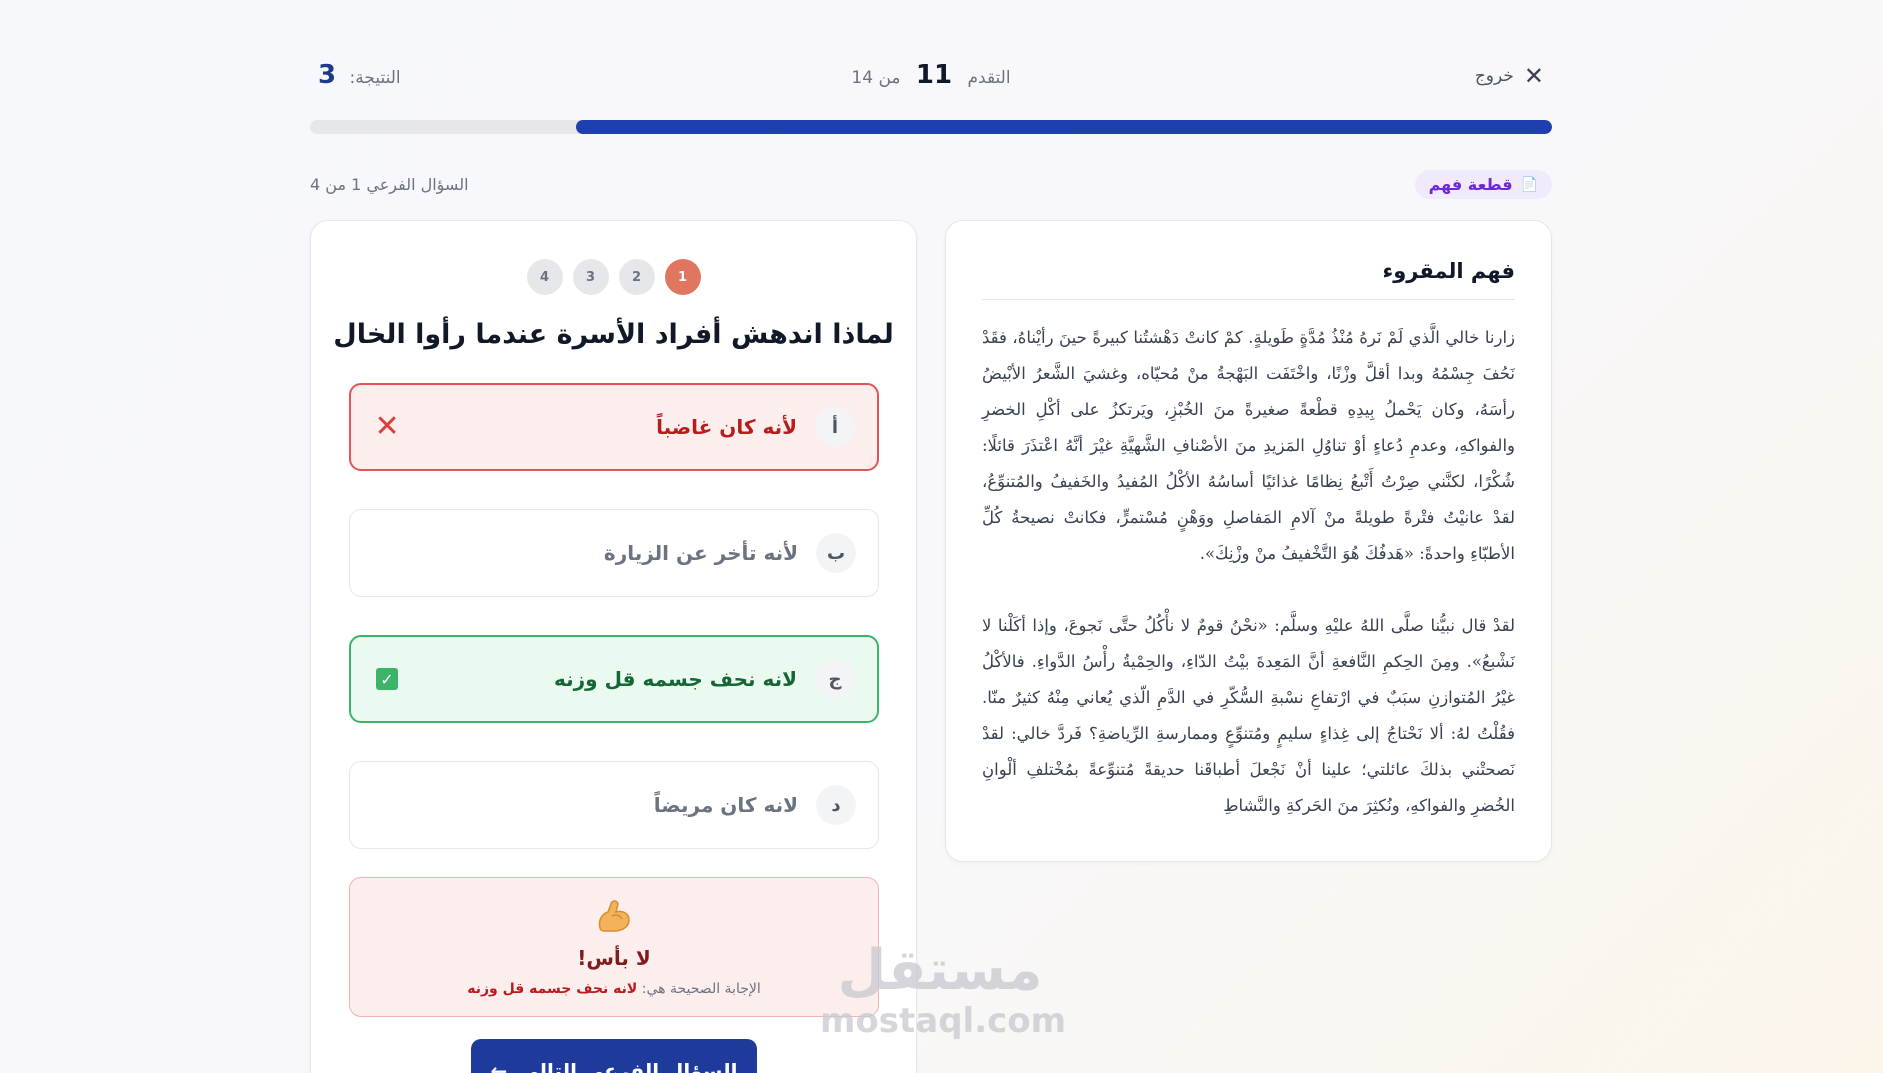 This screenshot has width=1883, height=1073. I want to click on correct-answer-prefix: الإجابة الصحيحة هي:, so click(701, 989).